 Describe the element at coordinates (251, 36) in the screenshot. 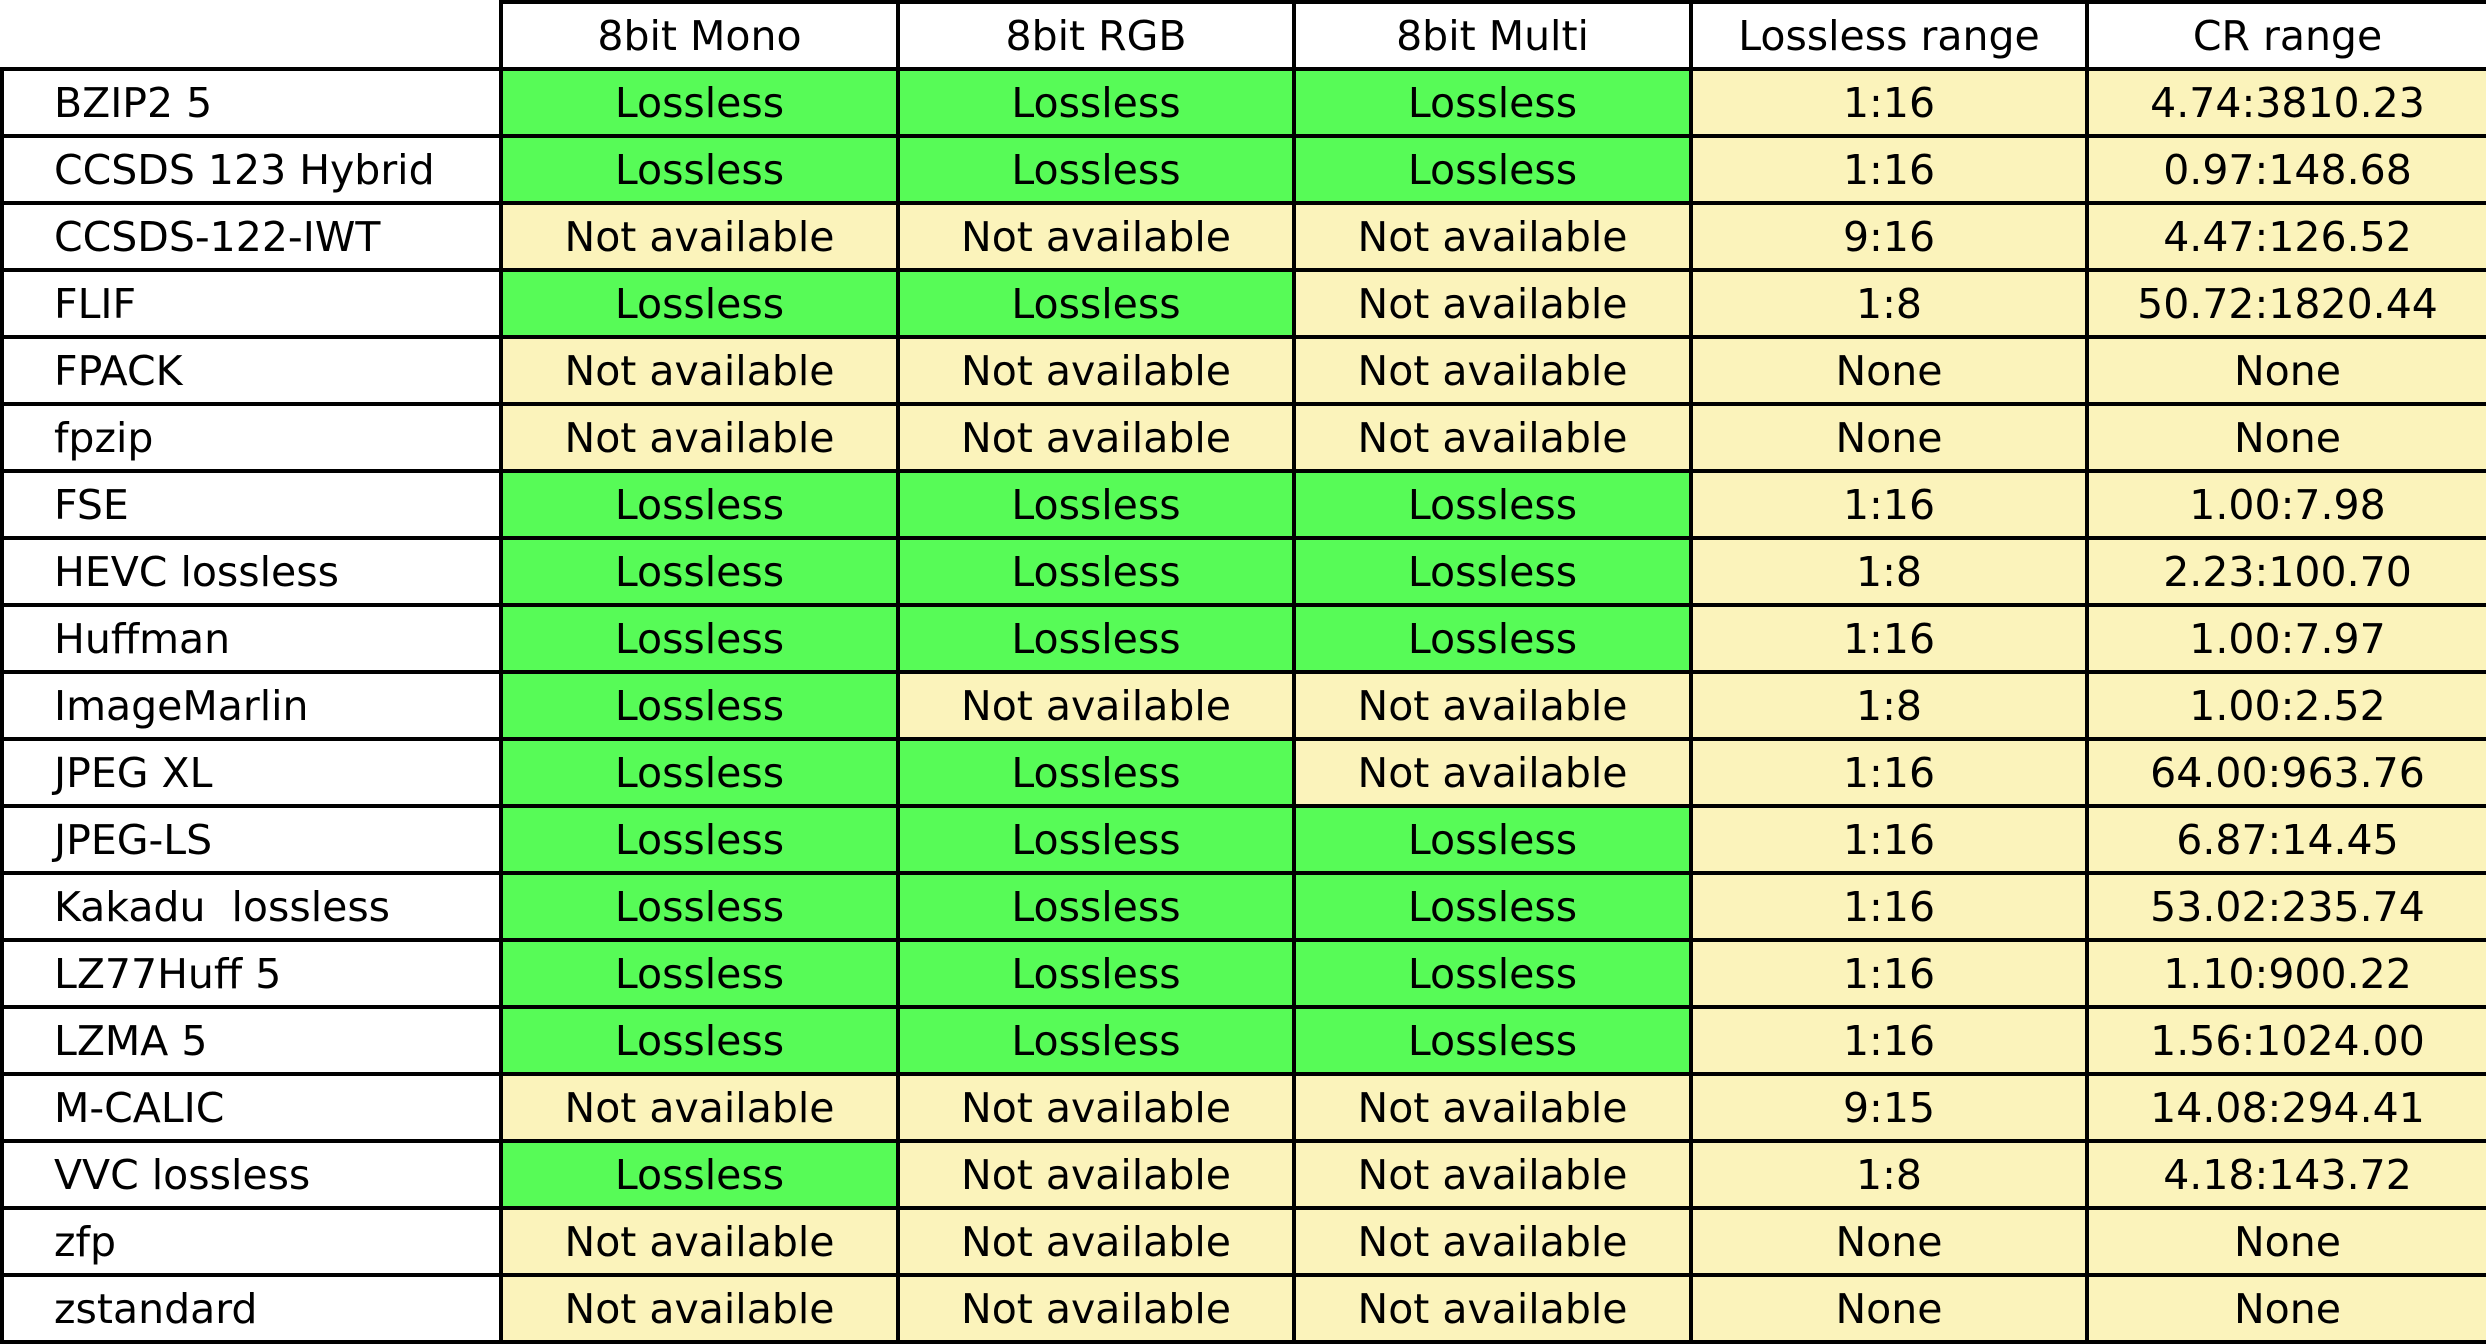

I see `header-blank-cell` at that location.